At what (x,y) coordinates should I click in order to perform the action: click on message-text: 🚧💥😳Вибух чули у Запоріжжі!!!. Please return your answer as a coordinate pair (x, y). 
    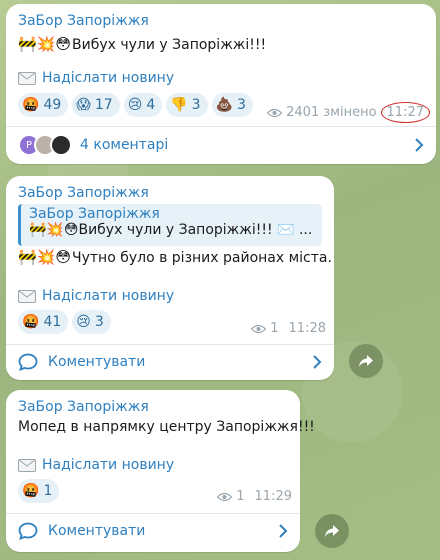
    Looking at the image, I should click on (142, 44).